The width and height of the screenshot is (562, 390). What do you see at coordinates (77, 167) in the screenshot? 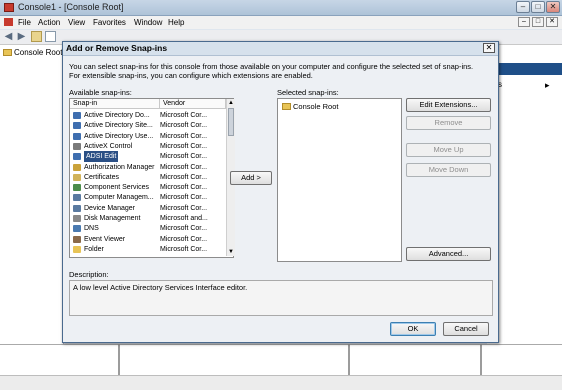
I see `authorization-icon` at bounding box center [77, 167].